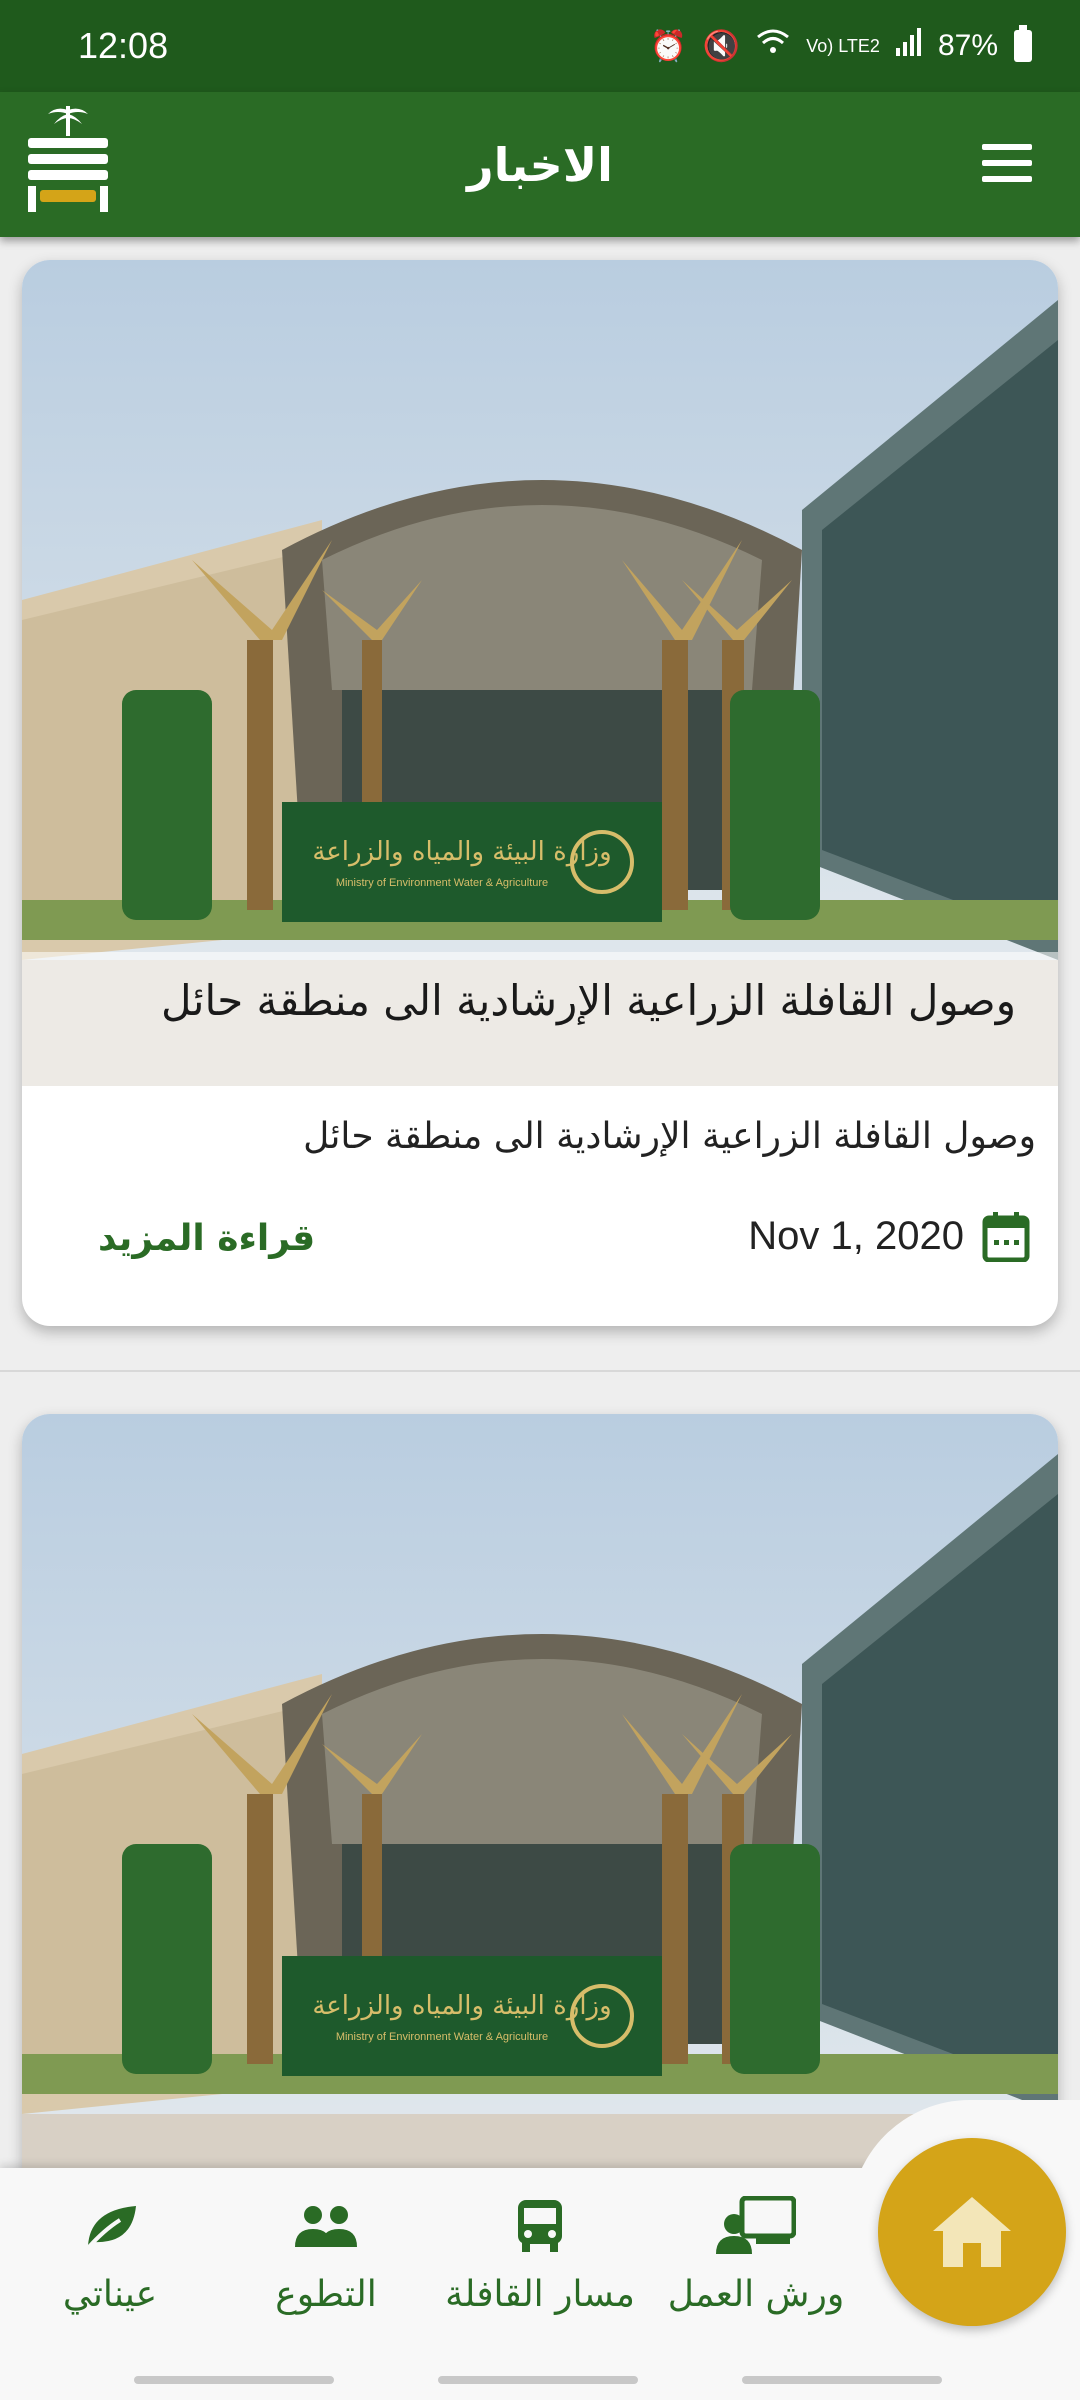 This screenshot has height=2400, width=1080. I want to click on people-icon, so click(326, 2226).